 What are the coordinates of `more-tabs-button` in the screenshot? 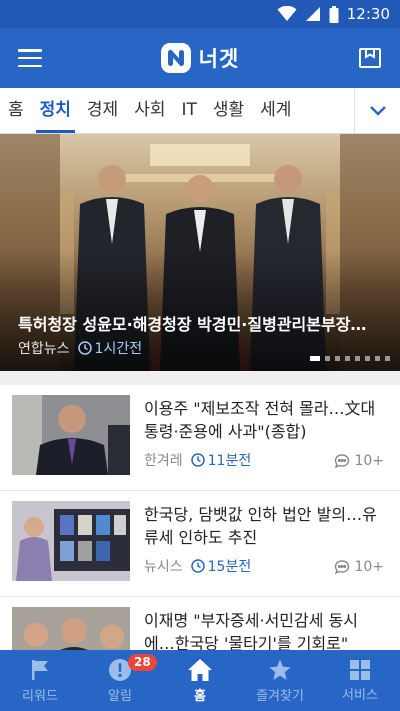 It's located at (377, 110).